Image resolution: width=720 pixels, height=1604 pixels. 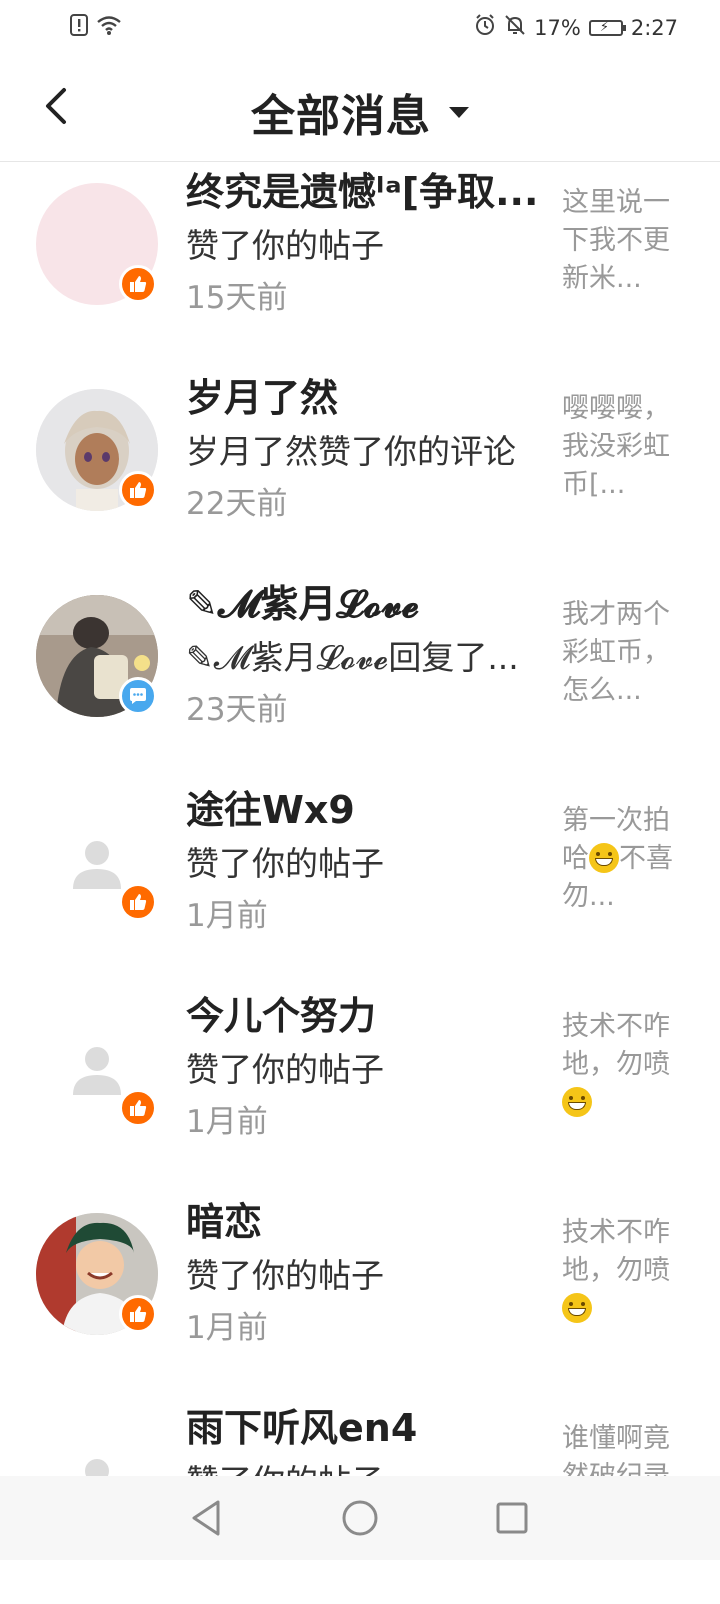 What do you see at coordinates (224, 1222) in the screenshot?
I see `sender-name: 暗恋` at bounding box center [224, 1222].